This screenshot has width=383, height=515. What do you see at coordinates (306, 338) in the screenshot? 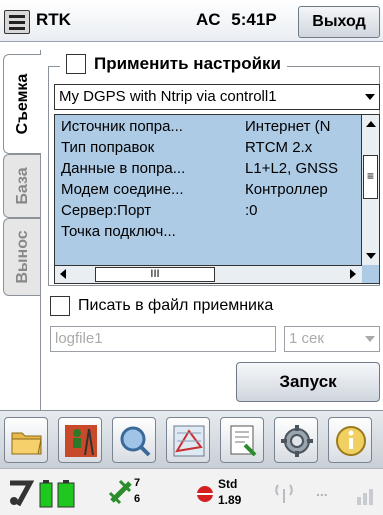
I see `log-interval-value: 1 сек` at bounding box center [306, 338].